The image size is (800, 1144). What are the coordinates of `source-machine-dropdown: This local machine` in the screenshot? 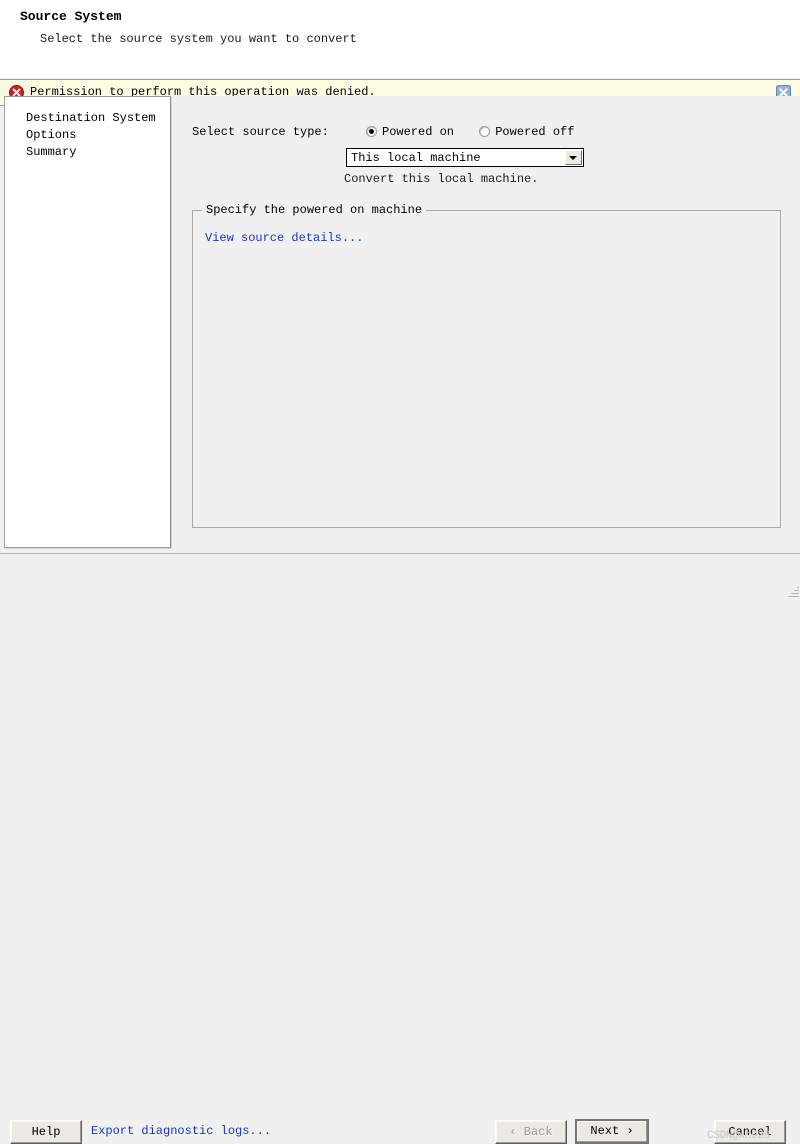 It's located at (465, 157).